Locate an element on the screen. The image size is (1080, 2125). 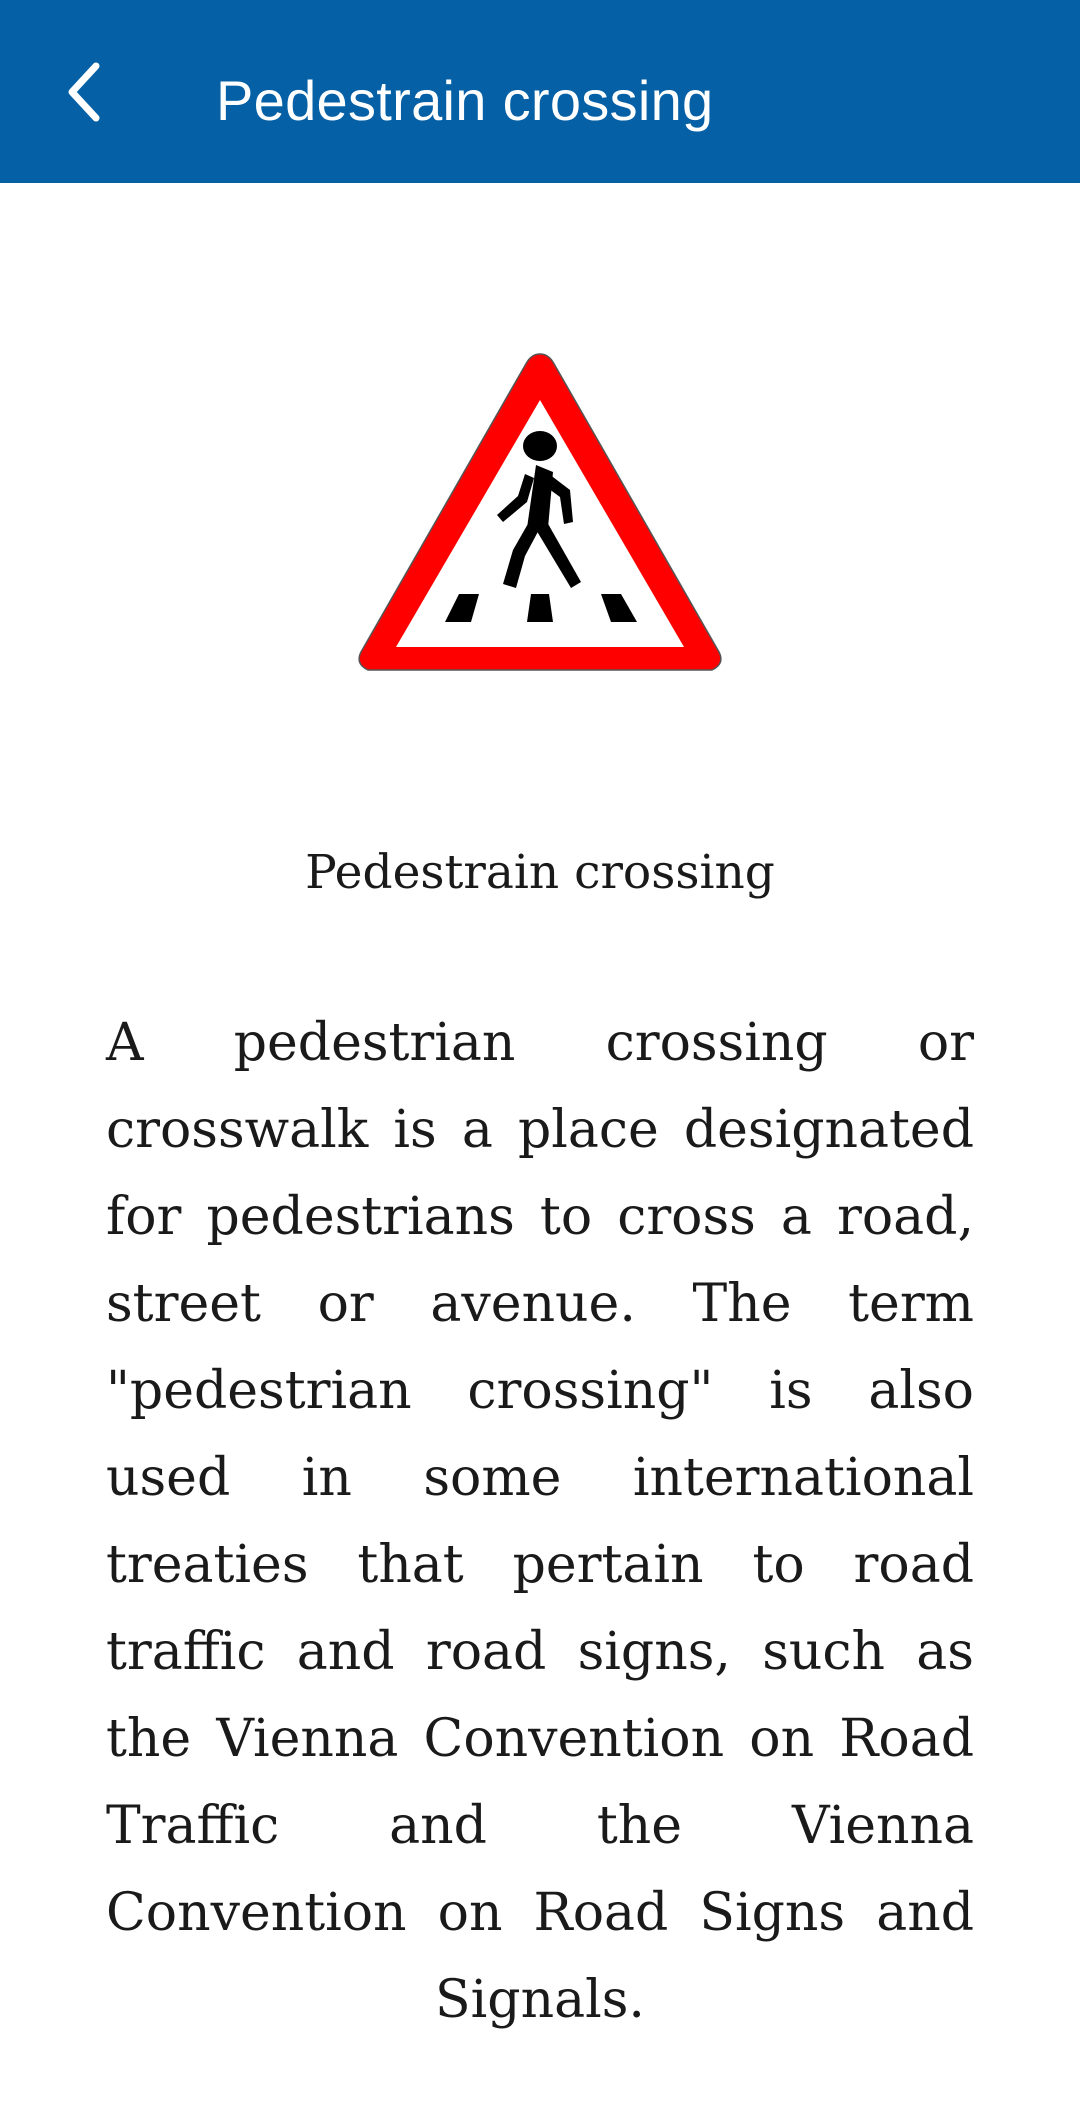
chevron-left-icon is located at coordinates (84, 92).